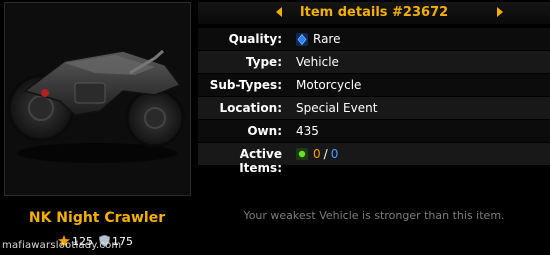 This screenshot has height=255, width=550. Describe the element at coordinates (374, 13) in the screenshot. I see `item-details-header: Item details #23672` at that location.